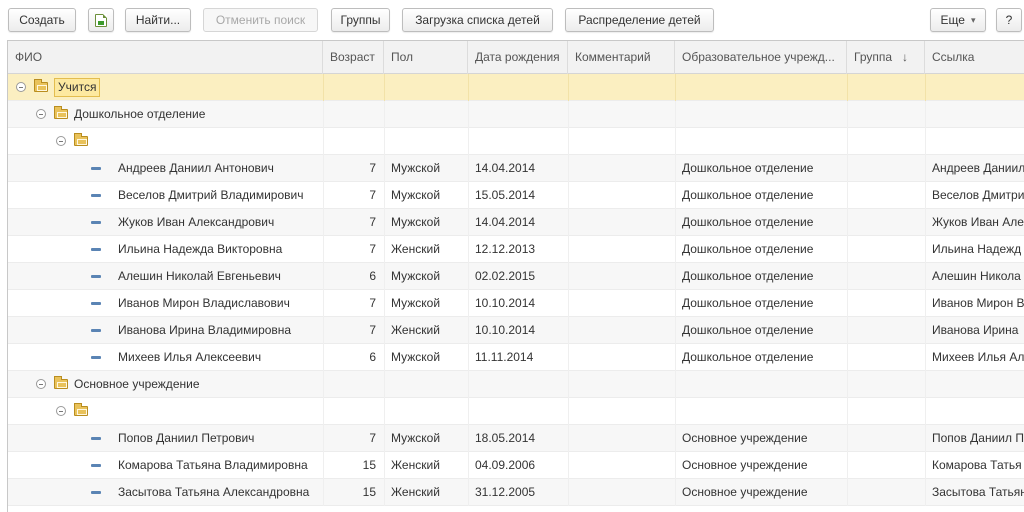  I want to click on age-cell: 15, so click(369, 465).